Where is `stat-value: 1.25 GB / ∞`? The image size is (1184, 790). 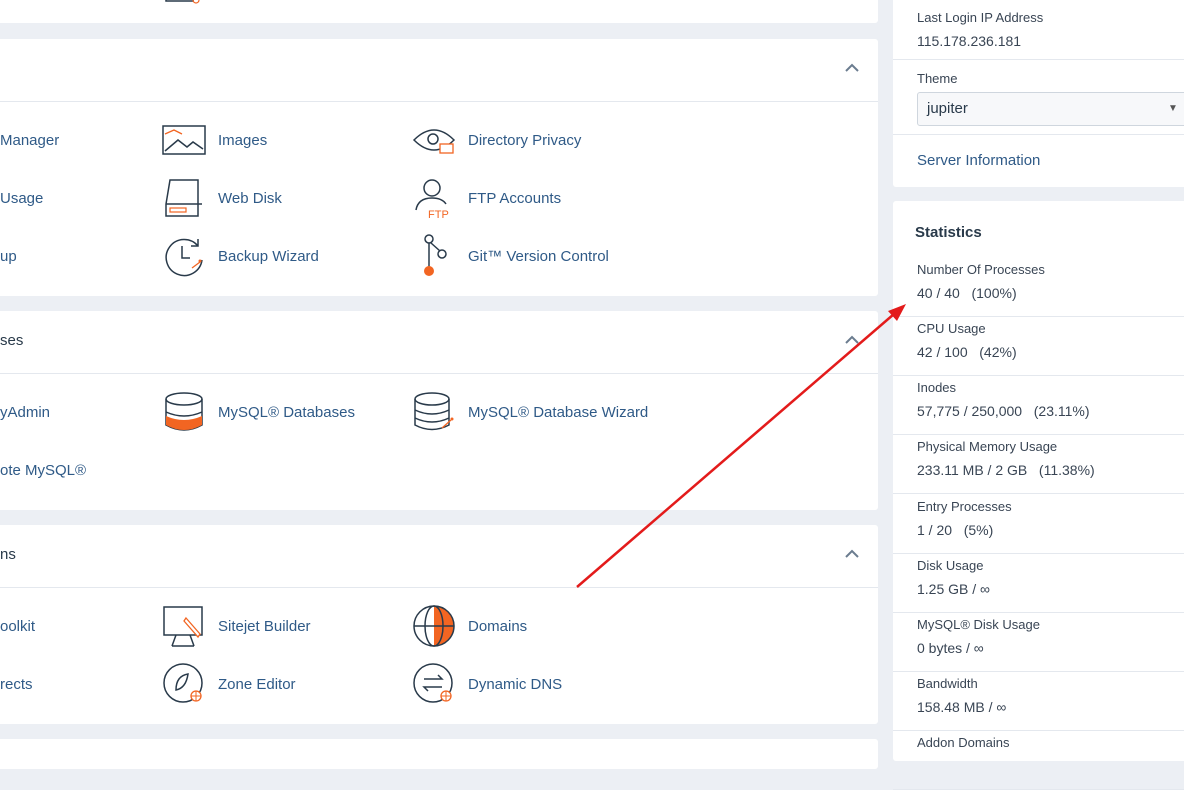 stat-value: 1.25 GB / ∞ is located at coordinates (954, 589).